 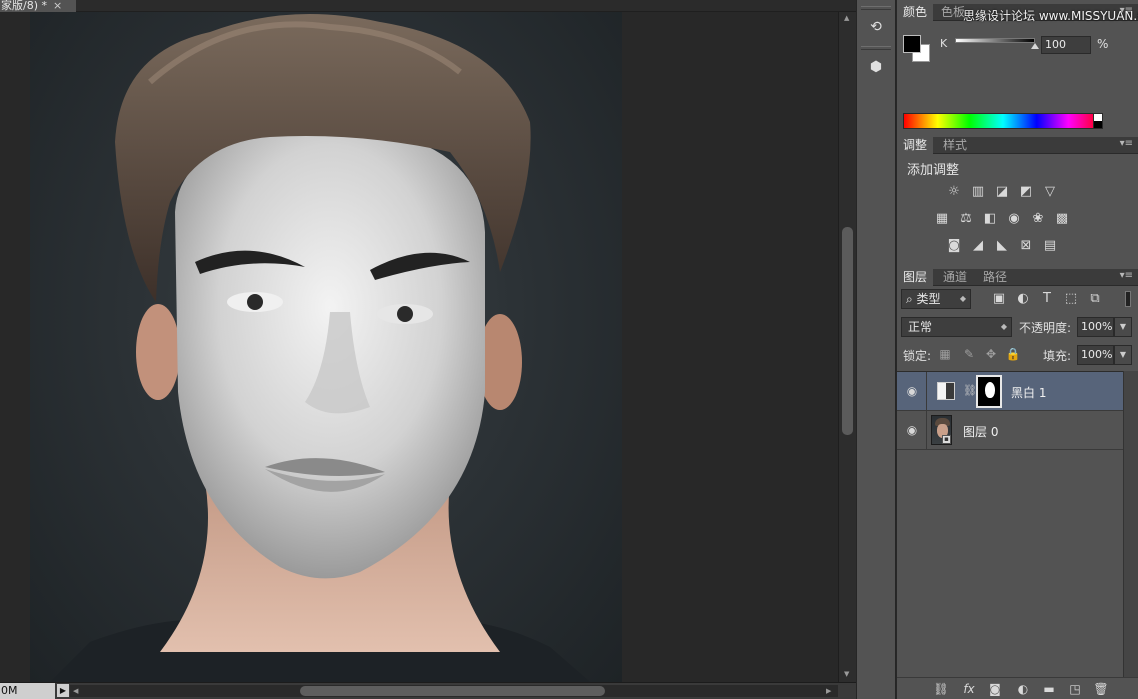 What do you see at coordinates (1050, 192) in the screenshot?
I see `vibrance-icon: ▽` at bounding box center [1050, 192].